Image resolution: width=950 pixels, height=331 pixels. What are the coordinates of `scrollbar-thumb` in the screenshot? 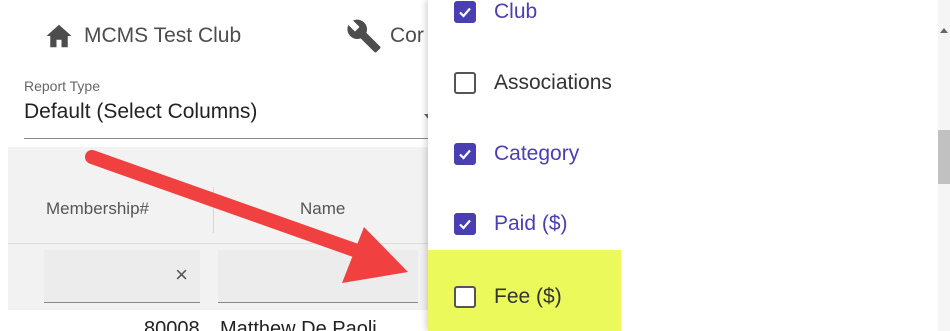 It's located at (944, 157).